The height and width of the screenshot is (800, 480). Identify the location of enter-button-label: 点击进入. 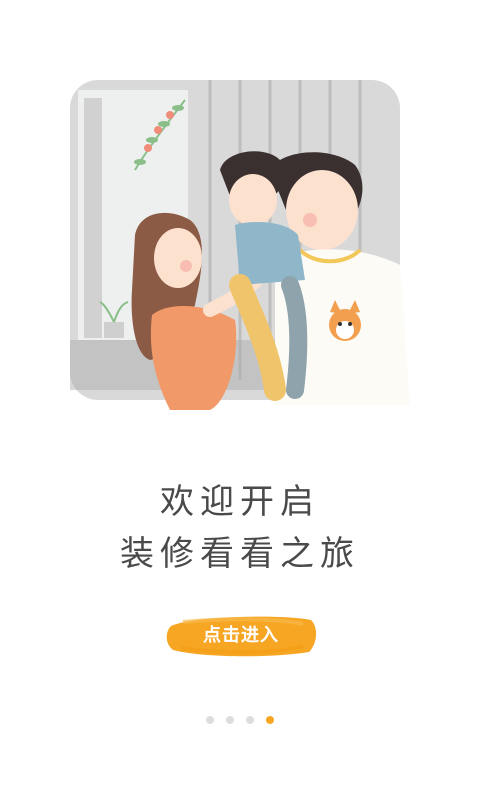
(241, 635).